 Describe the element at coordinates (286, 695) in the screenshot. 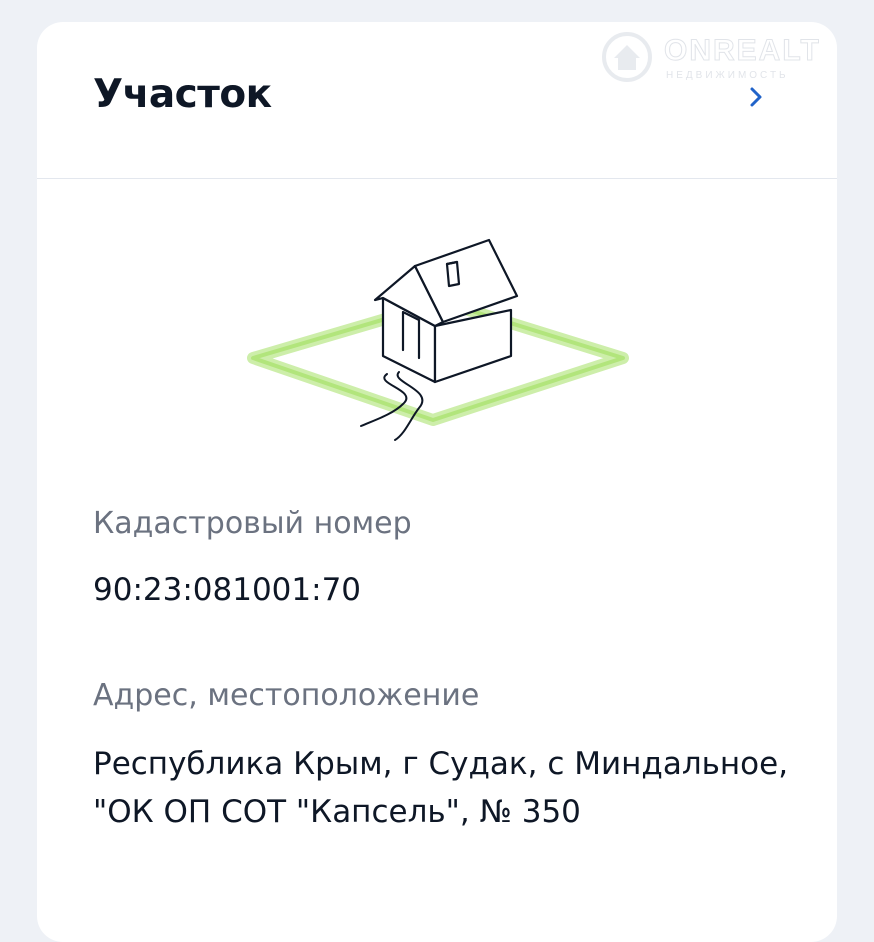

I see `address-label: Адрес, местоположение` at that location.